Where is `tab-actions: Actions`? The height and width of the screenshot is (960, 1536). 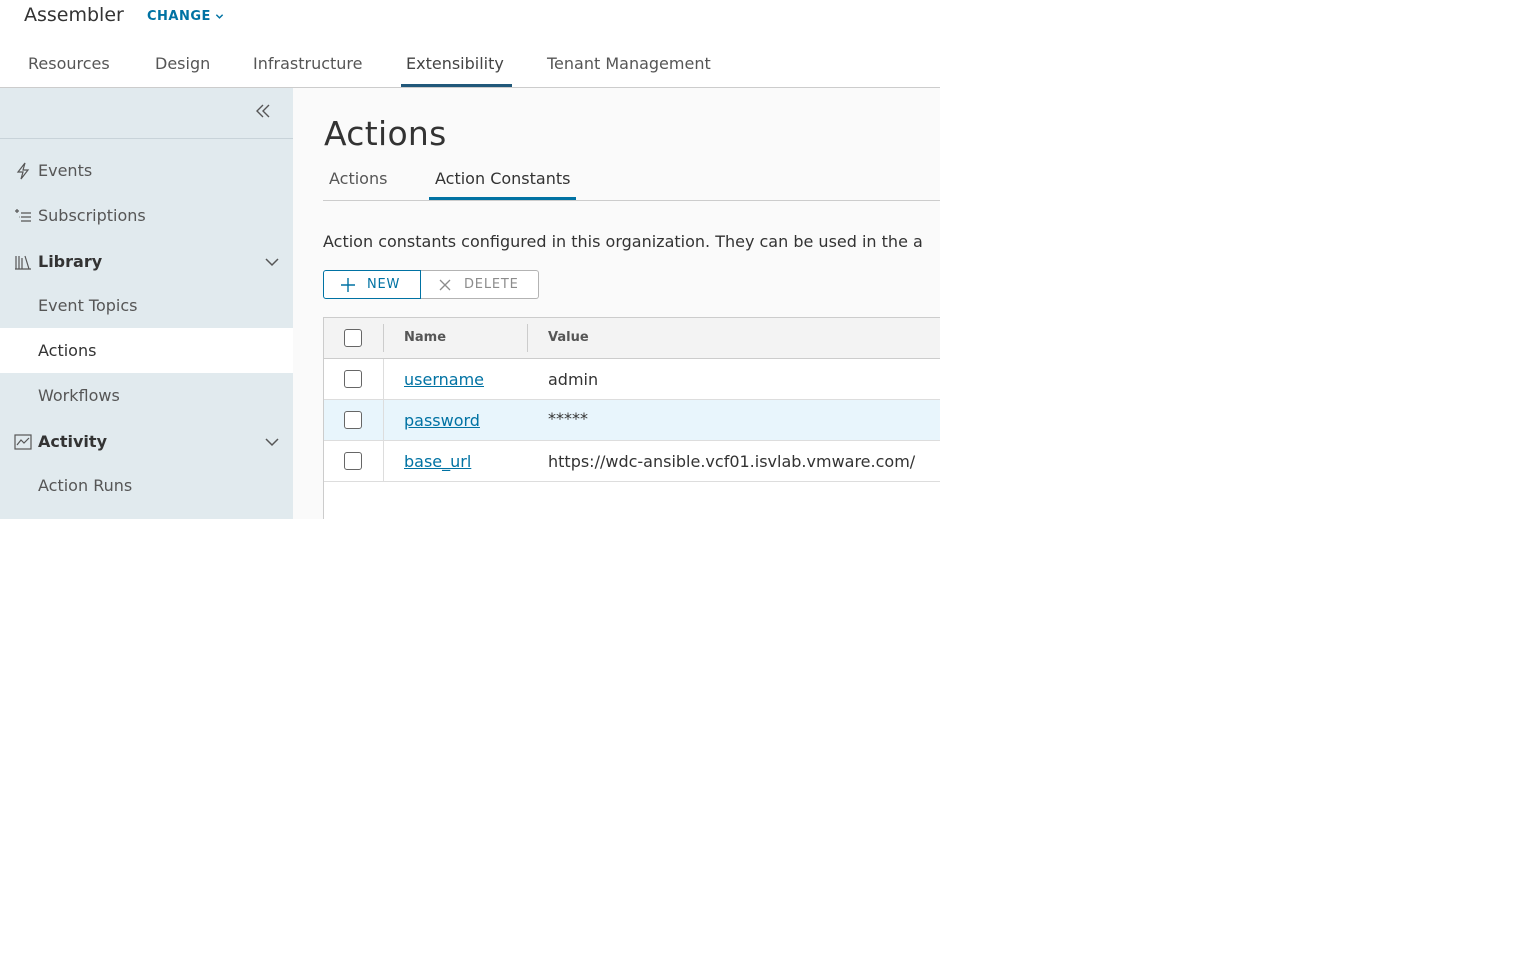 tab-actions: Actions is located at coordinates (358, 179).